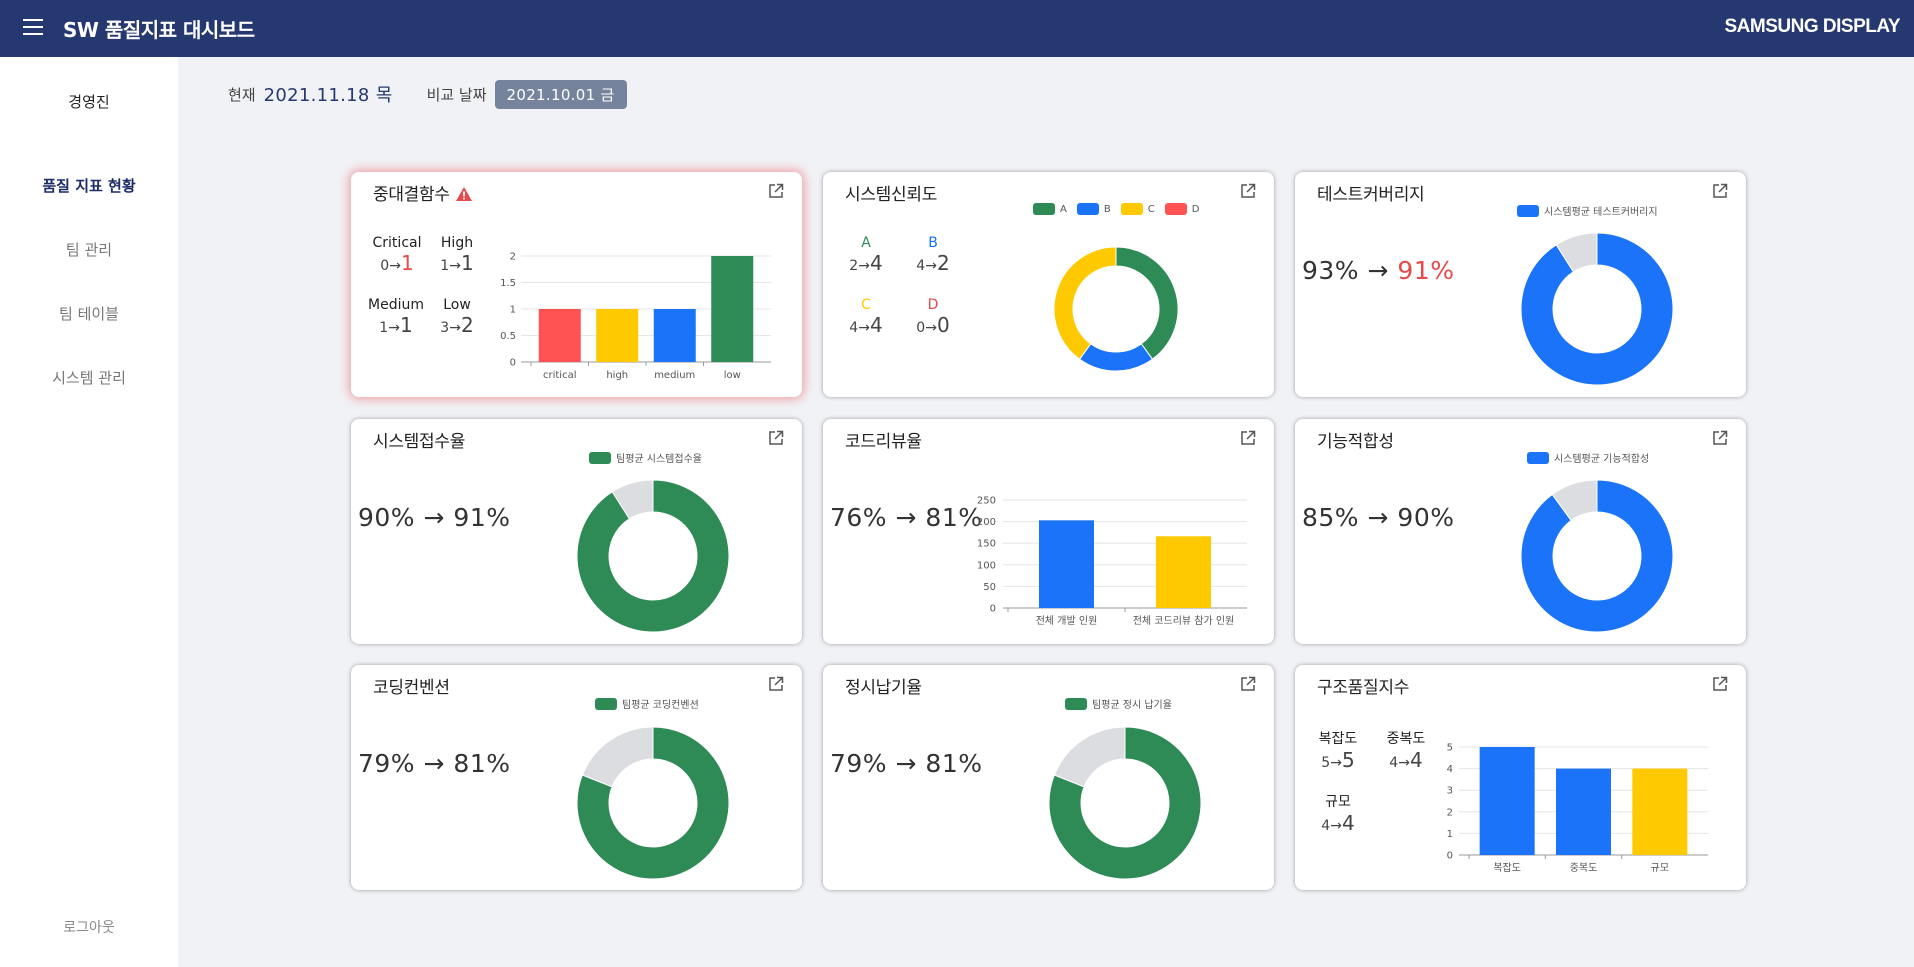 This screenshot has height=967, width=1914. I want to click on card-coding-convention: 코딩컨벤션 79% → 81% 팀평균 코딩컨벤션, so click(576, 777).